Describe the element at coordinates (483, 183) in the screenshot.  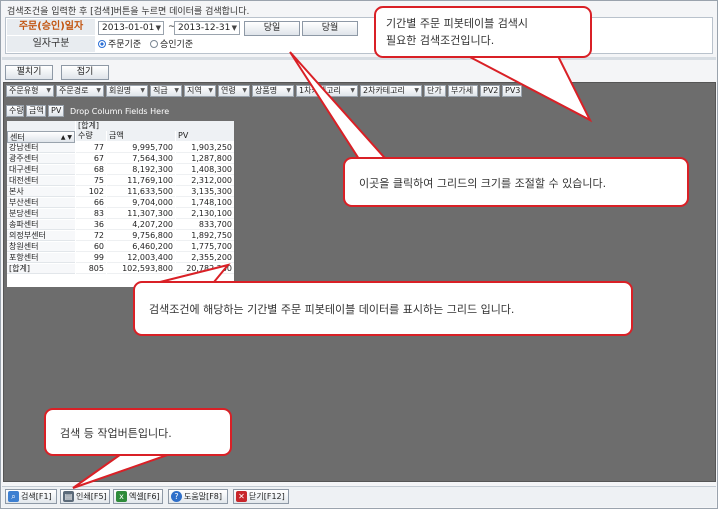
I see `callout-text: 이곳을 클릭하여 그리드의 크기를 조절할 수 있습니다.` at that location.